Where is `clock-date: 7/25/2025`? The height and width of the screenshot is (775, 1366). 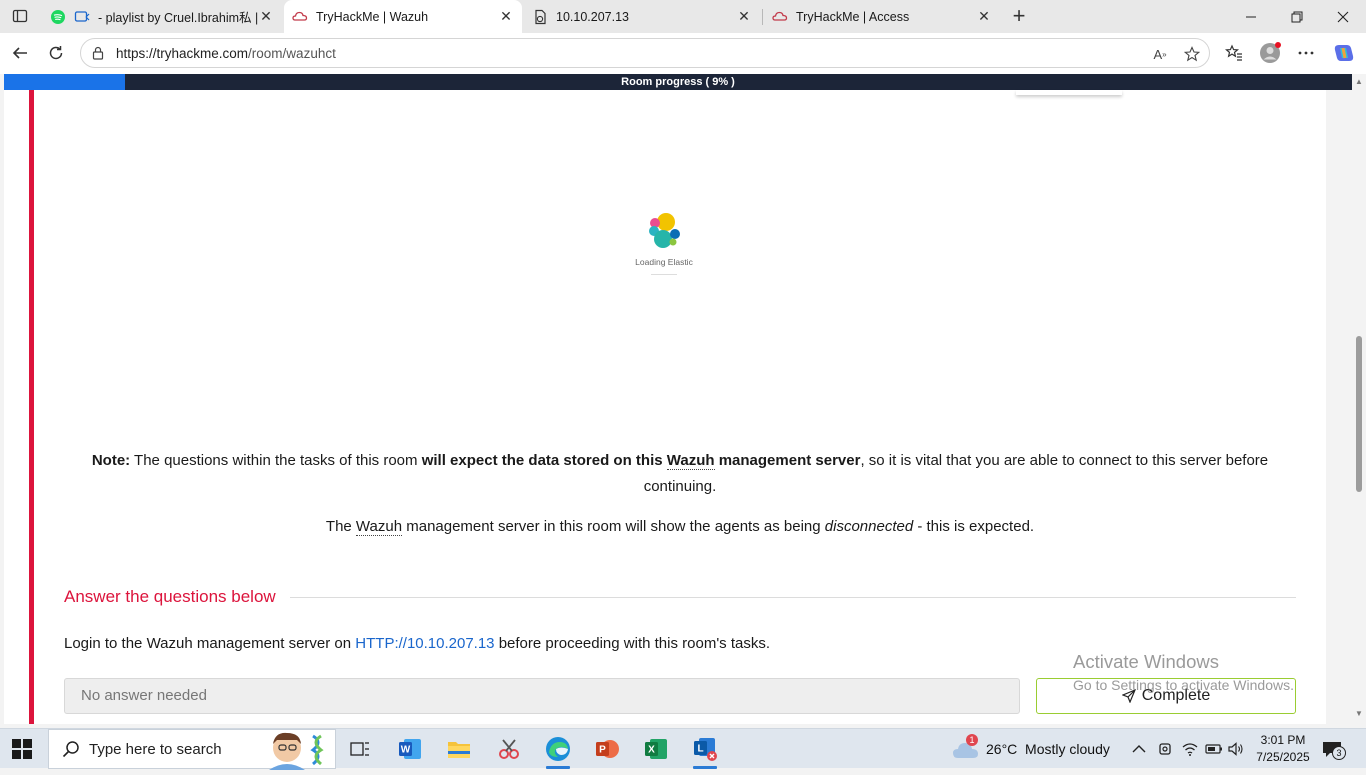
clock-date: 7/25/2025 is located at coordinates (1283, 757).